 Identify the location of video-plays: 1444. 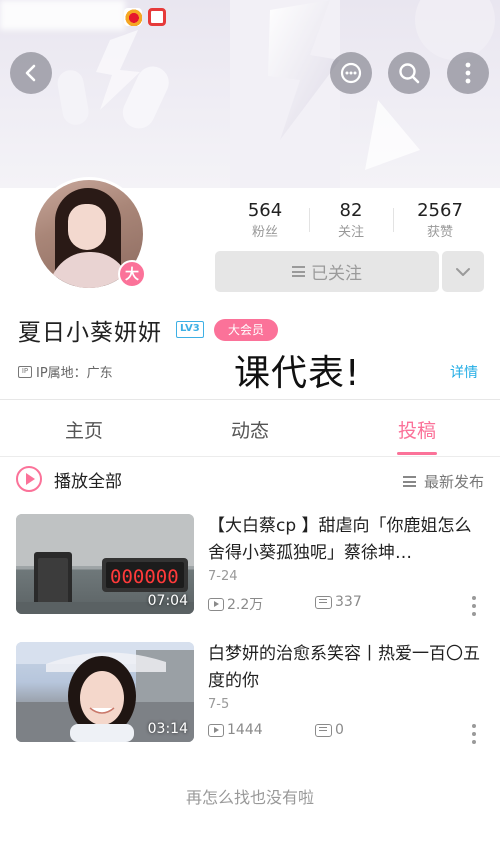
(235, 730).